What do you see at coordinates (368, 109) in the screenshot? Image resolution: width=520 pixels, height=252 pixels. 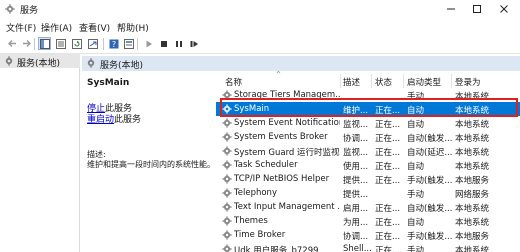 I see `table-row-selected: SysMain 维护... 正在... 自动 本地系统` at bounding box center [368, 109].